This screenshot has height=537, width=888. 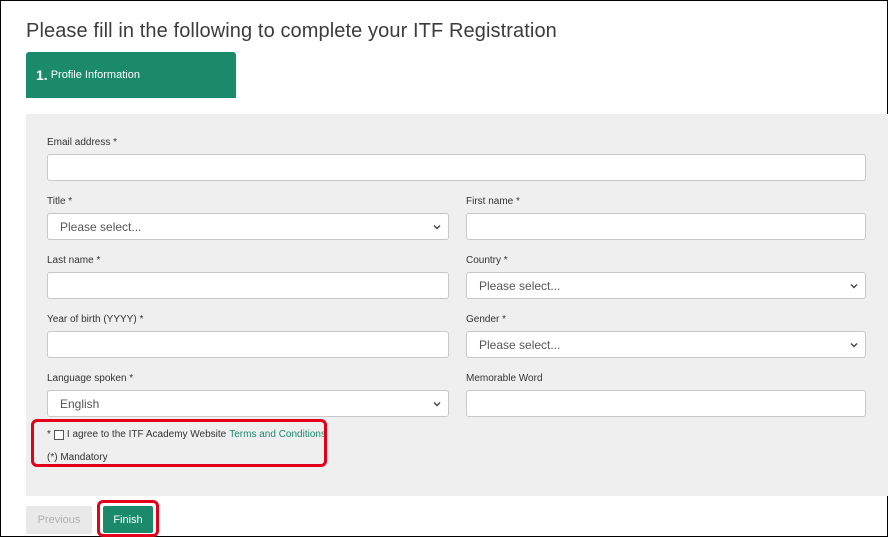 What do you see at coordinates (486, 319) in the screenshot?
I see `gender-label: Gender *` at bounding box center [486, 319].